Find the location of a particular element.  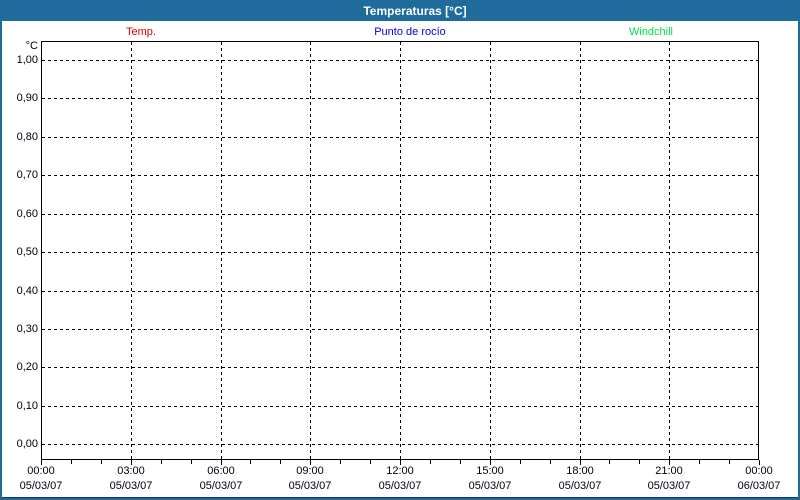

y-tick-label: 0,30 is located at coordinates (27, 328).